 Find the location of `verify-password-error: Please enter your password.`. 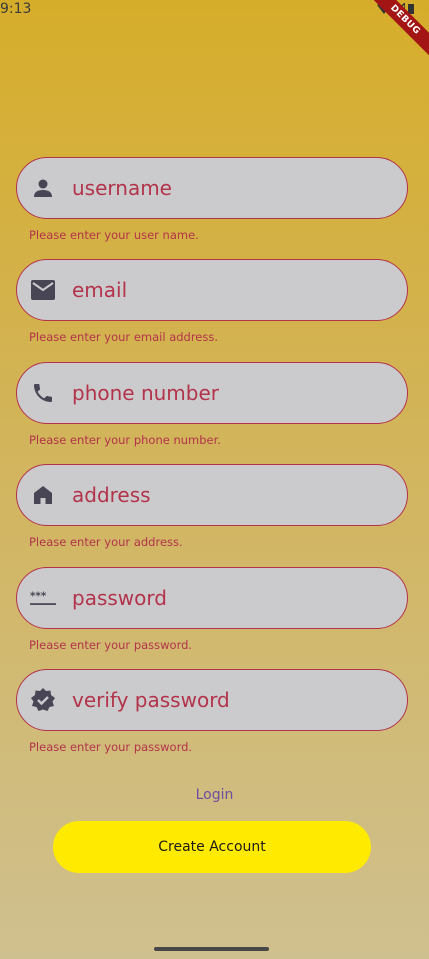

verify-password-error: Please enter your password. is located at coordinates (111, 747).